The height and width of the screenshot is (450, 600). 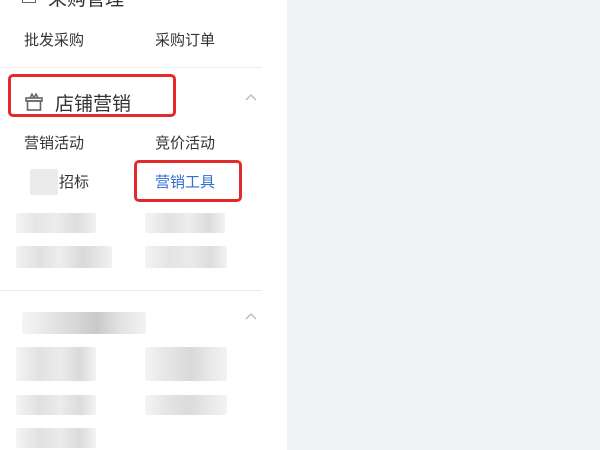 I want to click on sidebar-item-purchase-orders: 采购订单, so click(x=185, y=40).